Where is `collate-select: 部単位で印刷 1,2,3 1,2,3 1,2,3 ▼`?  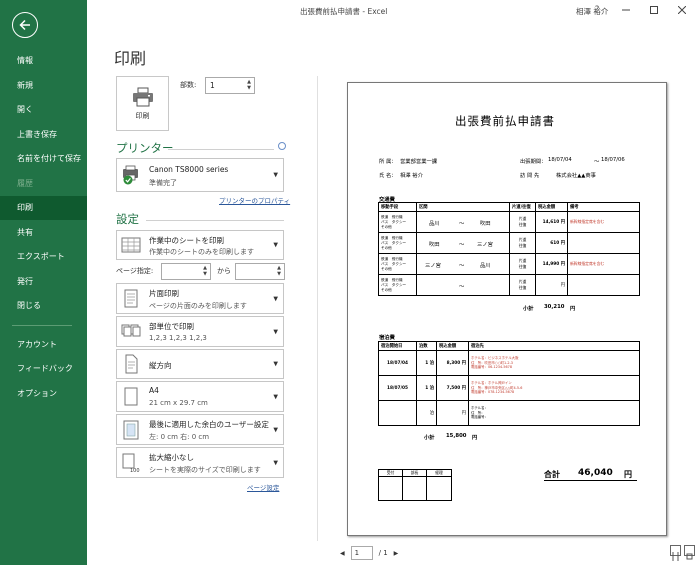 collate-select: 部単位で印刷 1,2,3 1,2,3 1,2,3 ▼ is located at coordinates (200, 331).